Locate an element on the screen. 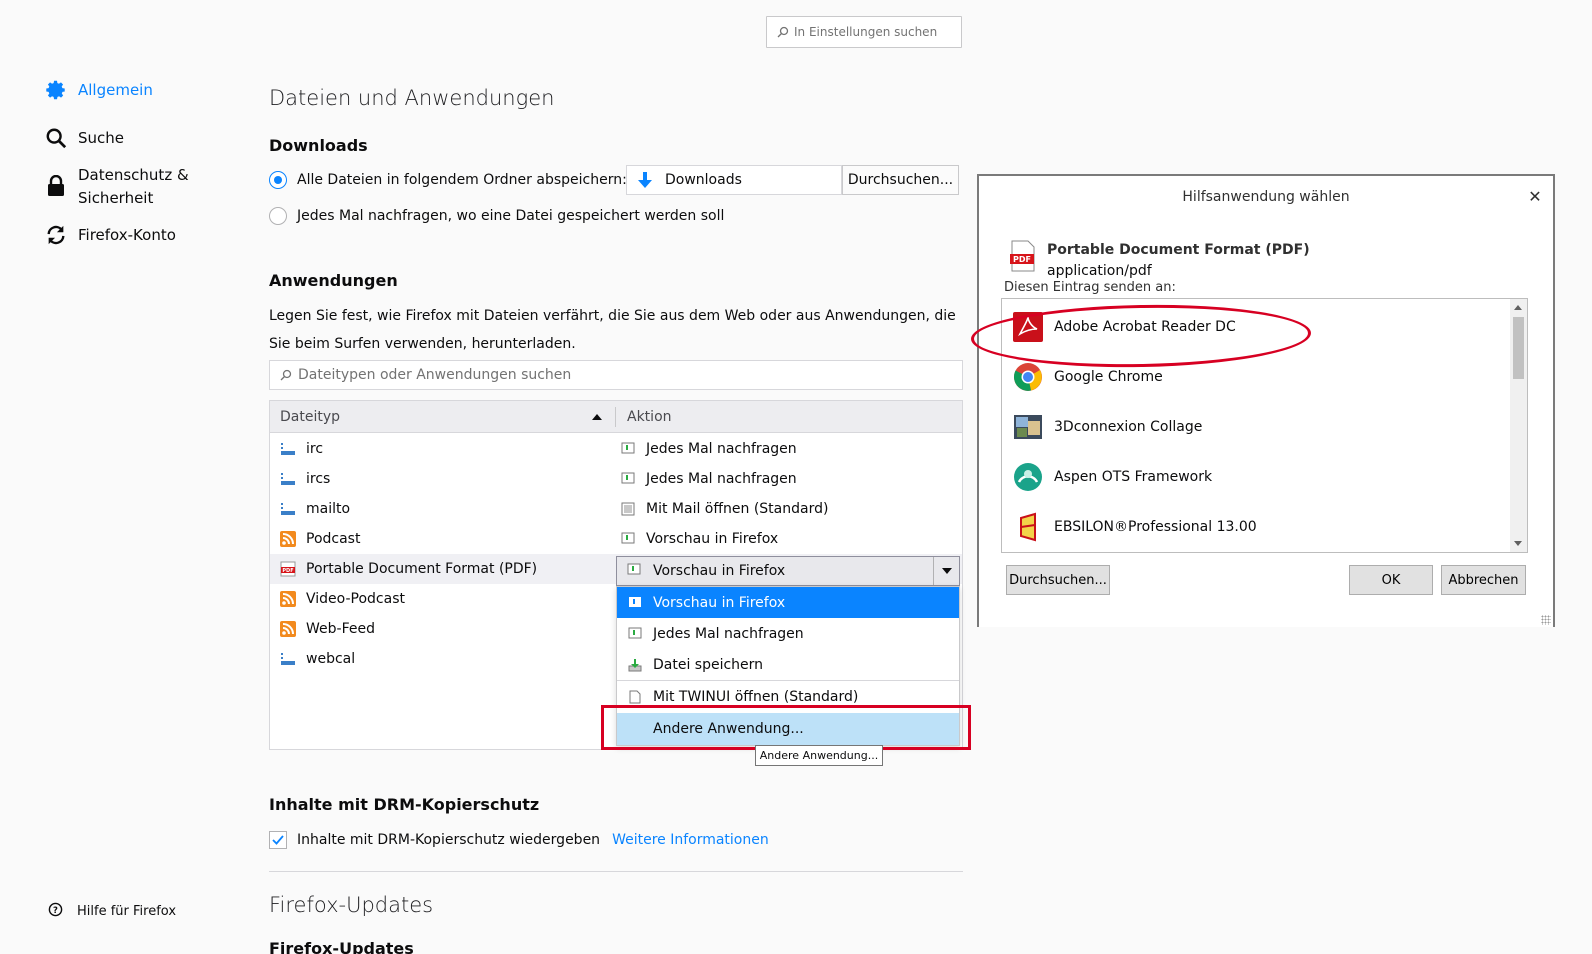 Image resolution: width=1592 pixels, height=954 pixels. help-label: Hilfe für Firefox is located at coordinates (127, 911).